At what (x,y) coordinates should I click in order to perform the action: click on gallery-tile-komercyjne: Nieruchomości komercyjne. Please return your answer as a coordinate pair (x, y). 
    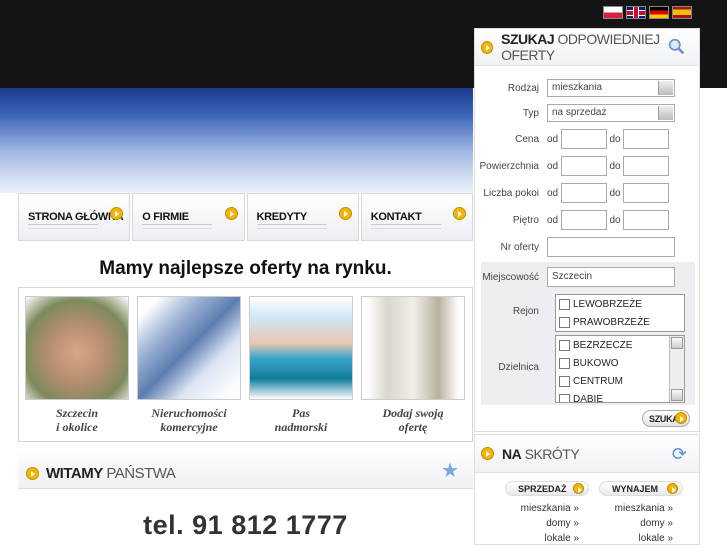
    Looking at the image, I should click on (189, 365).